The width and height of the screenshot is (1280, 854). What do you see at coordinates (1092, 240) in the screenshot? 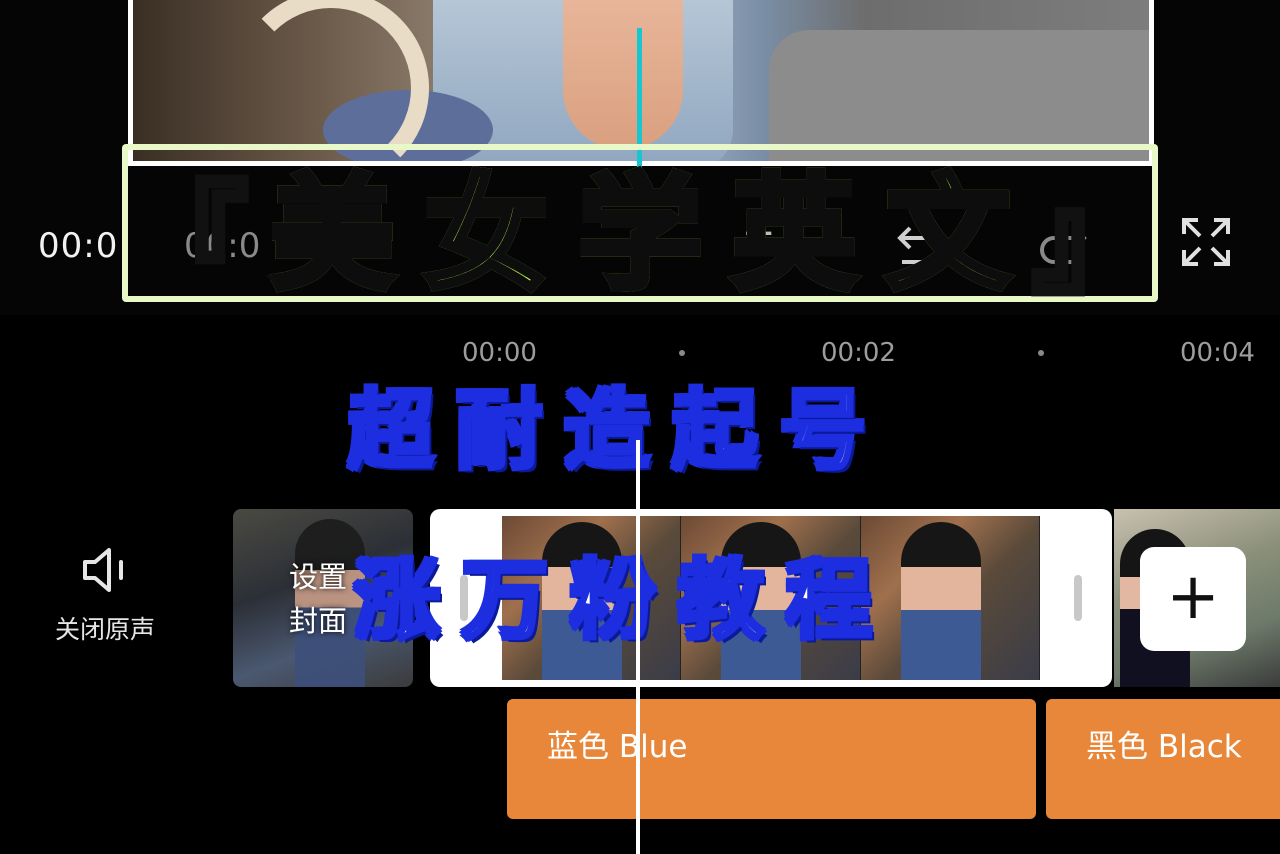
I see `title-right-bracket: 』` at bounding box center [1092, 240].